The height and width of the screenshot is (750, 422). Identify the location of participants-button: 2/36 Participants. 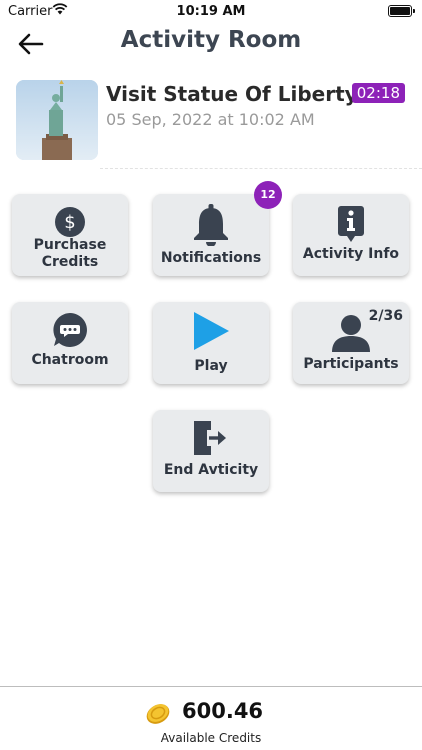
(351, 343).